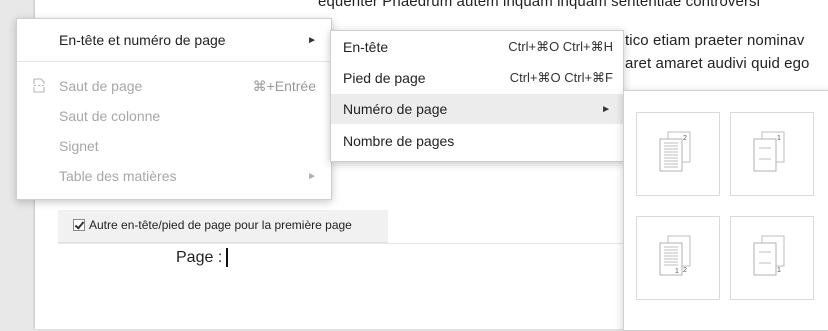 The height and width of the screenshot is (331, 828). I want to click on menu-item-label: En-tête et numéro de page, so click(142, 40).